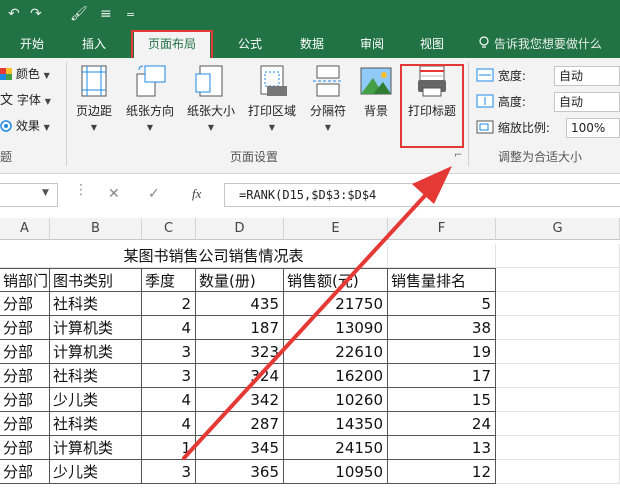 The image size is (620, 493). I want to click on table-cell: 13, so click(442, 448).